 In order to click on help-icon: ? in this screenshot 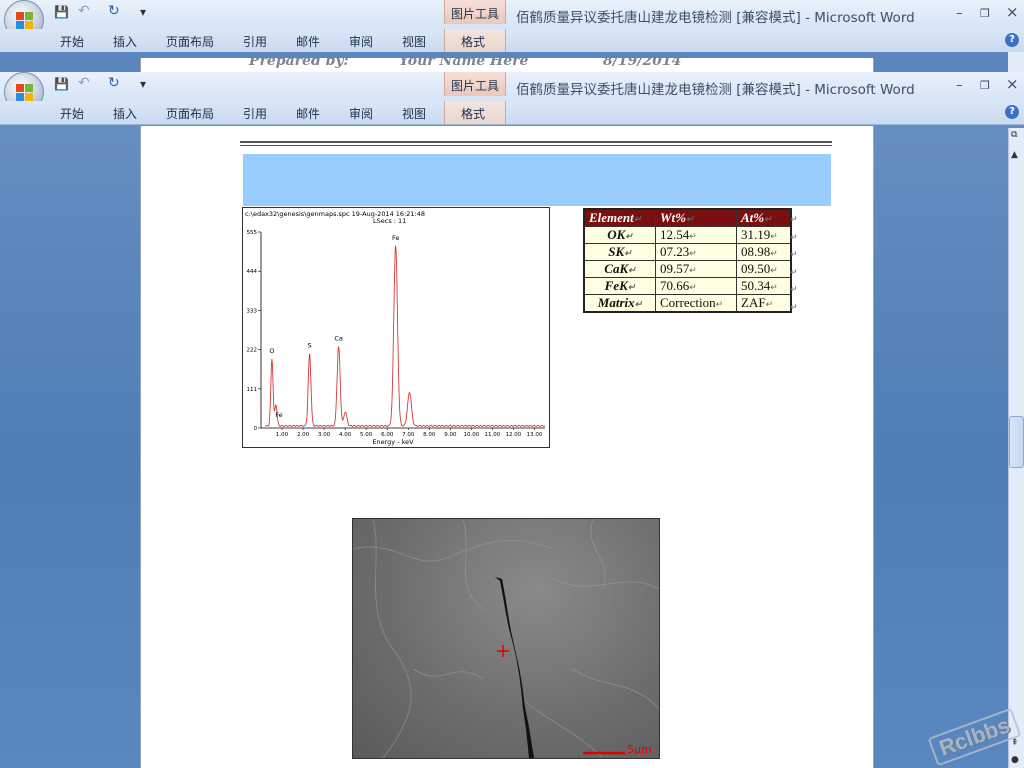, I will do `click(1012, 112)`.